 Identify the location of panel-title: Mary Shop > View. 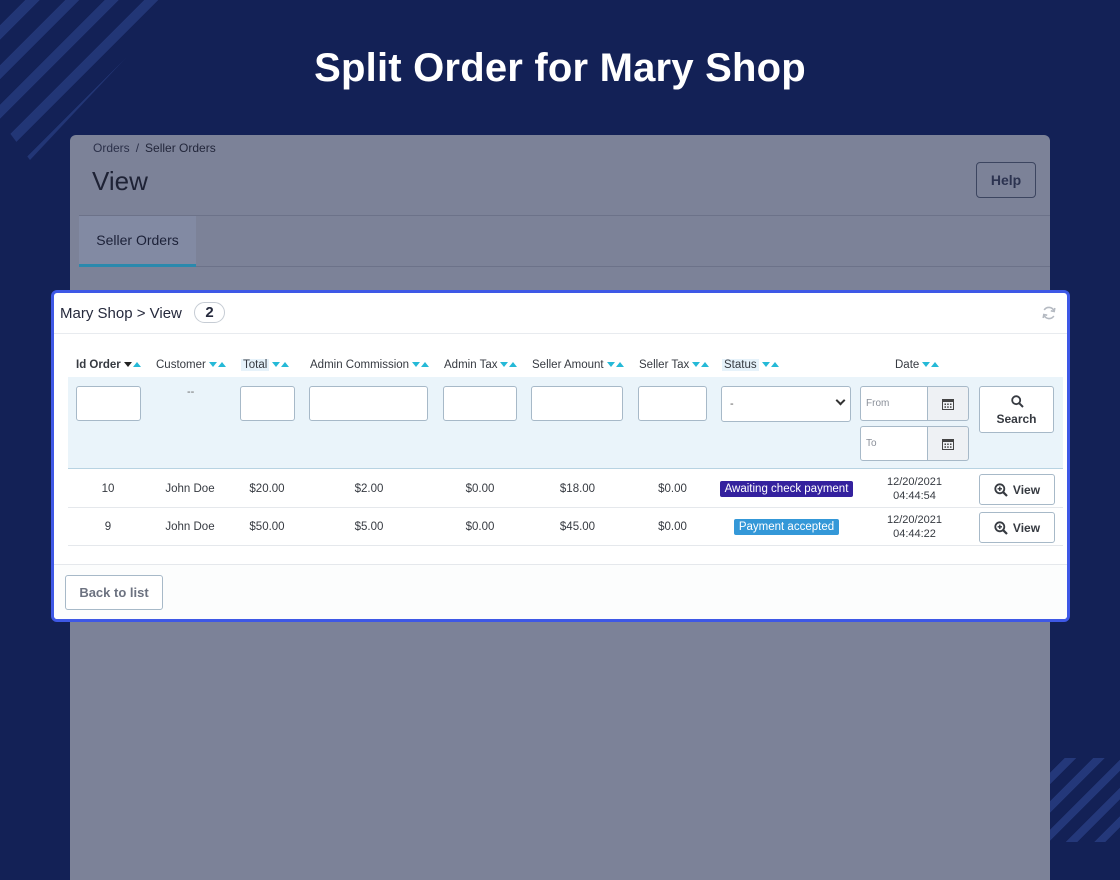
(121, 313).